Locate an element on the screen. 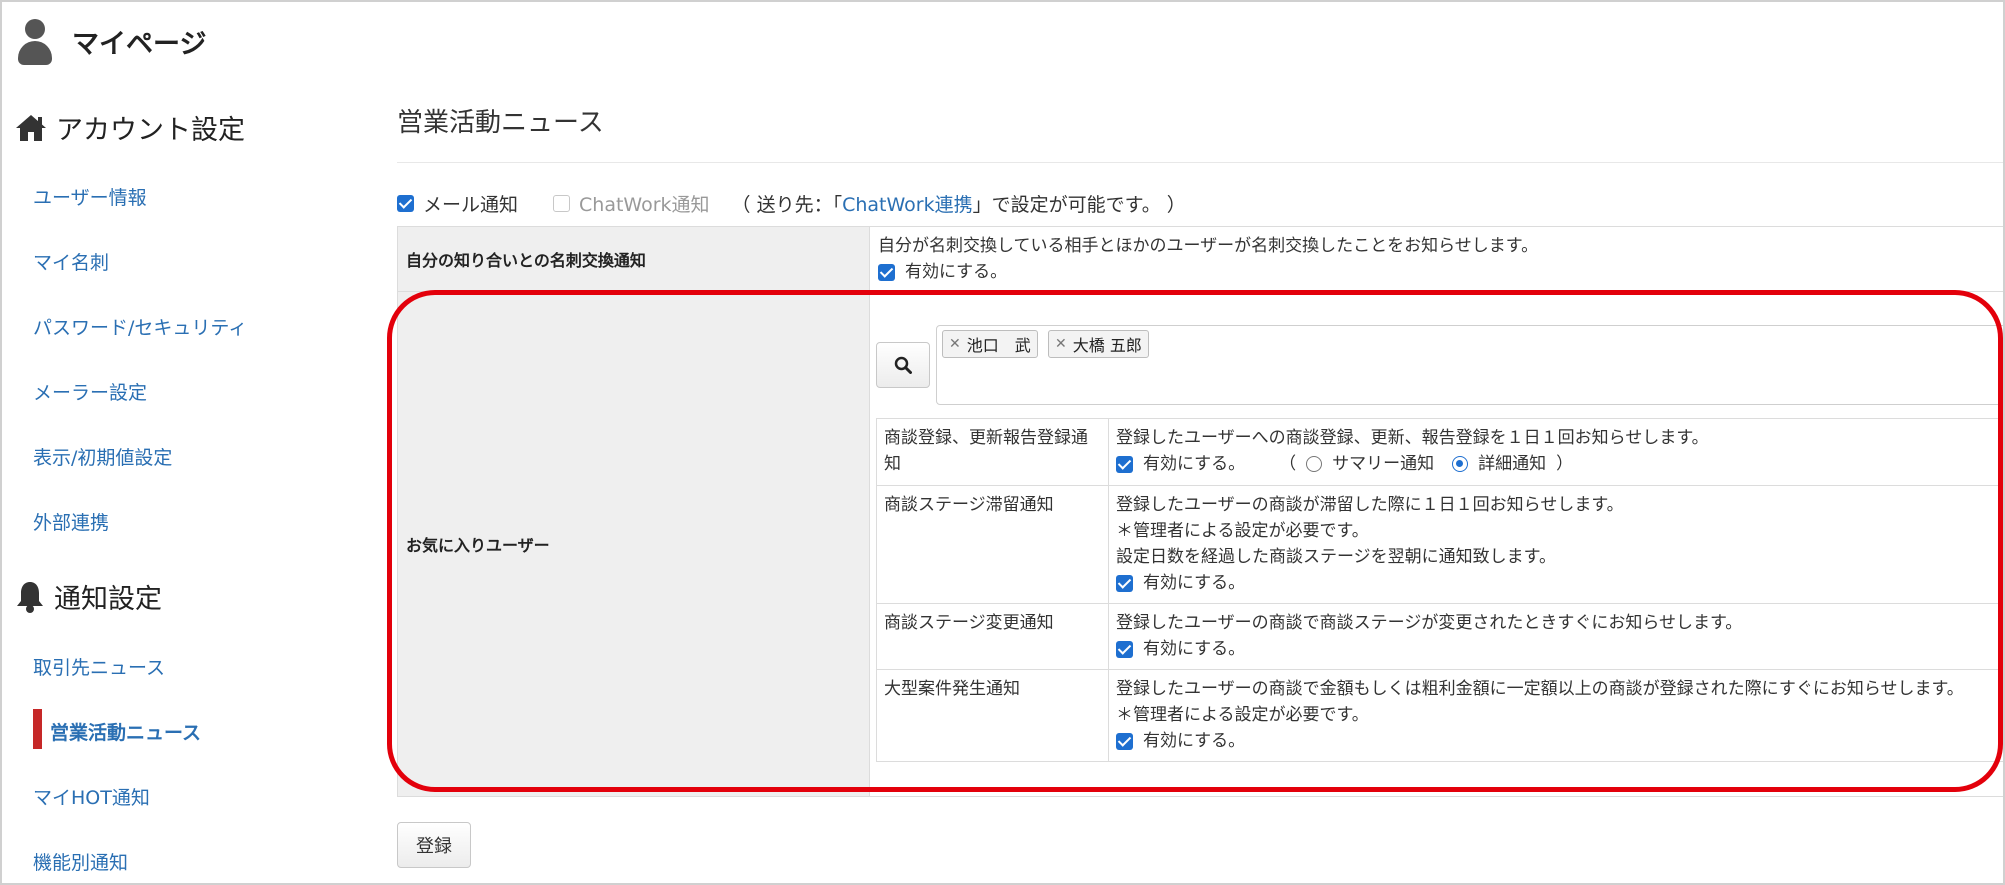  notify-name: 商談ステージ滞留通知 is located at coordinates (992, 544).